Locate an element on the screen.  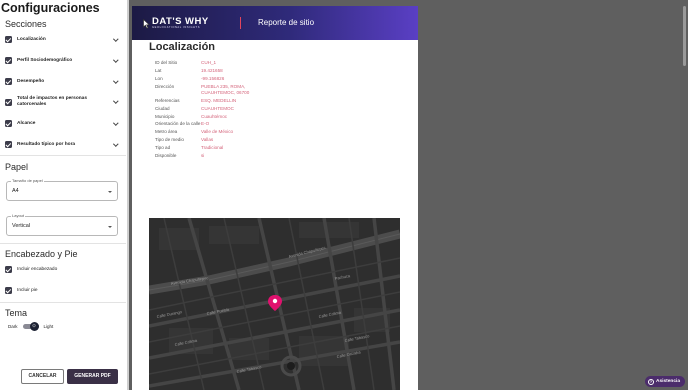
include-footer-checkbox is located at coordinates (8, 290).